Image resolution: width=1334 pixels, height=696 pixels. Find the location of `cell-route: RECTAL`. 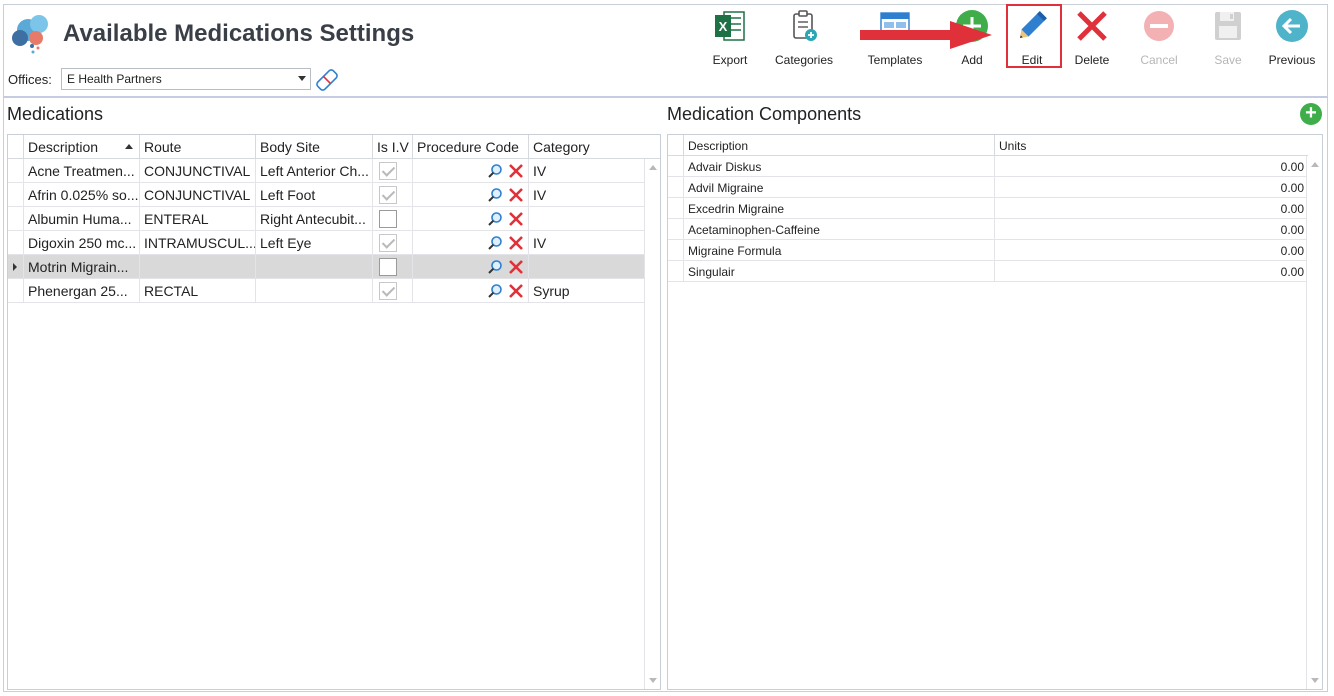

cell-route: RECTAL is located at coordinates (197, 291).